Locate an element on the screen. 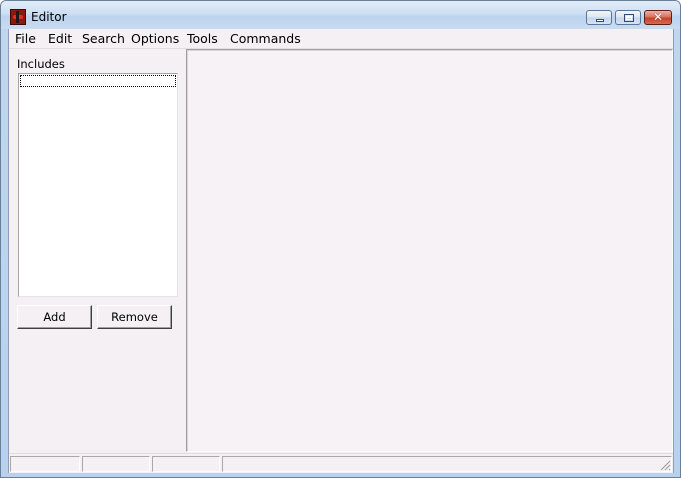 This screenshot has height=478, width=681. menu-tools: Tools is located at coordinates (202, 38).